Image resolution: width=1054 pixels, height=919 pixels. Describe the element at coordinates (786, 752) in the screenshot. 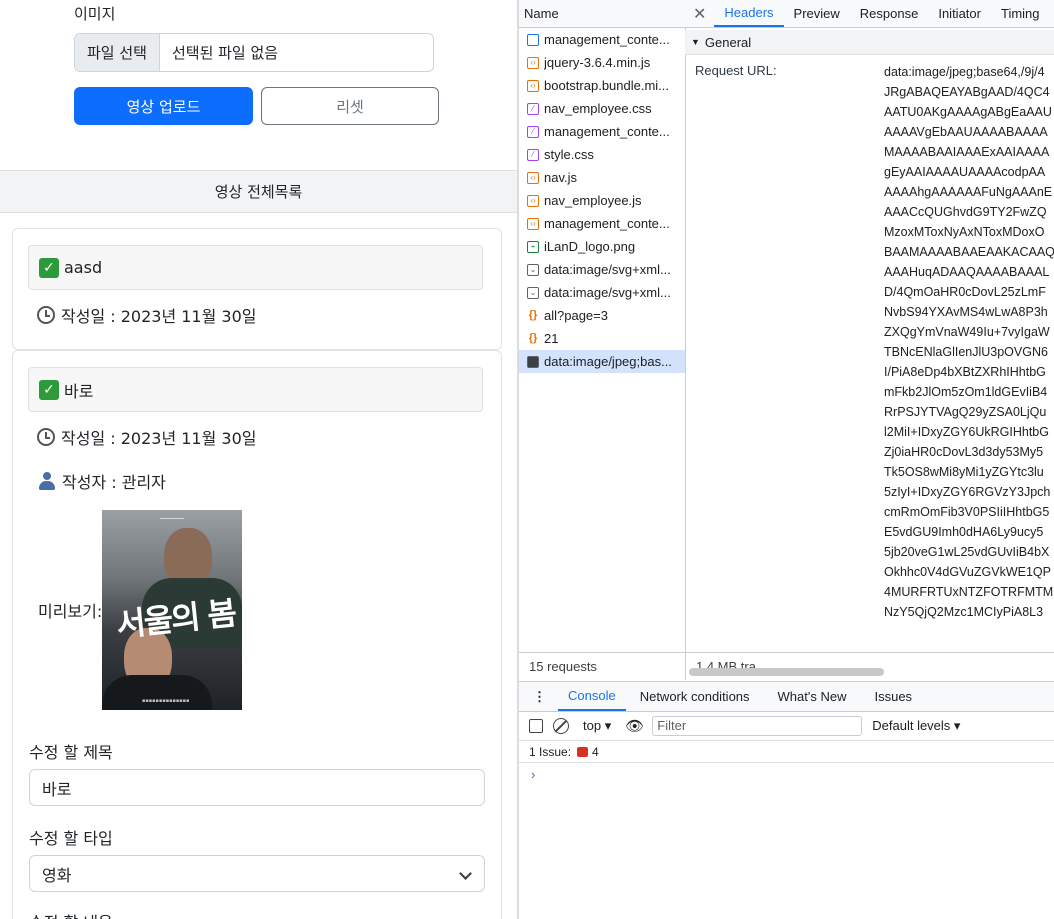

I see `issues-row: 1 Issue: 4` at that location.